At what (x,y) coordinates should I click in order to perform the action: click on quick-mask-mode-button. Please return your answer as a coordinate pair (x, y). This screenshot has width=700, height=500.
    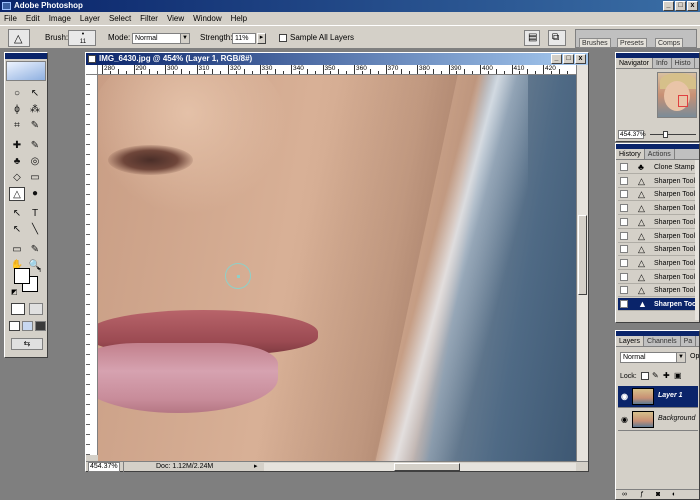
    Looking at the image, I should click on (36, 309).